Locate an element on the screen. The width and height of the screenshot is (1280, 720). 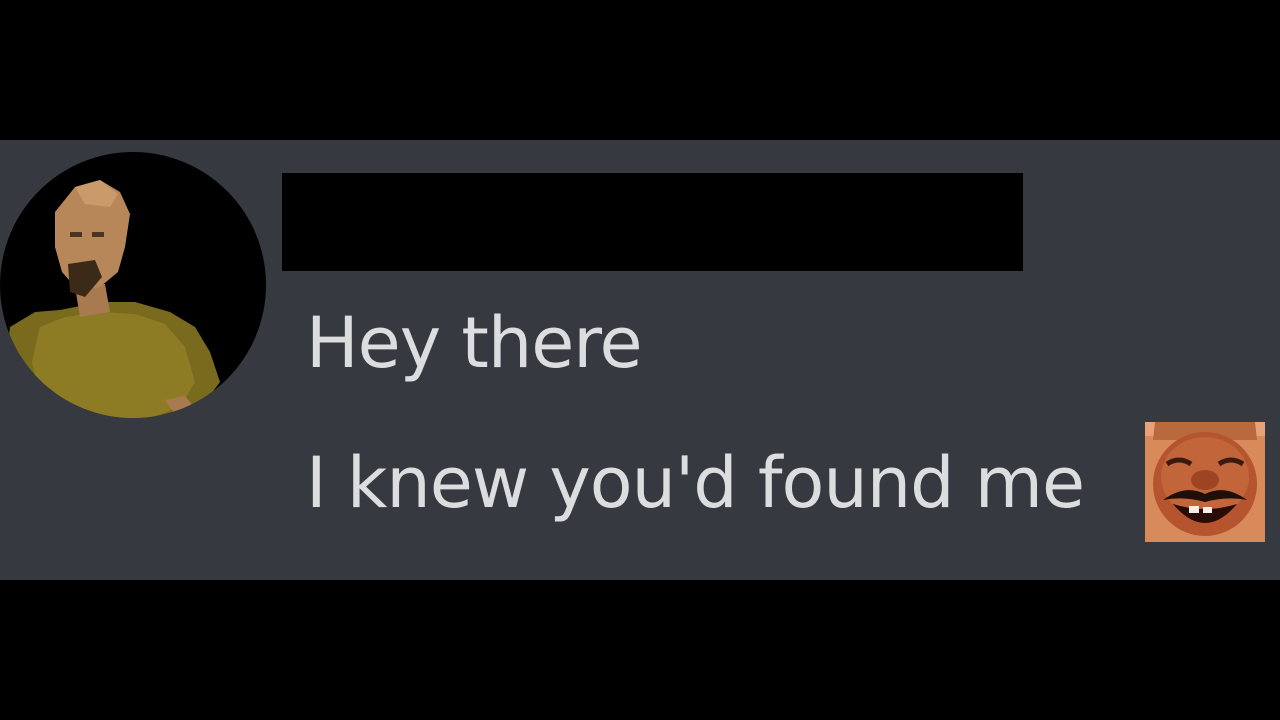
message-line-2: I knew you'd found me is located at coordinates (695, 483).